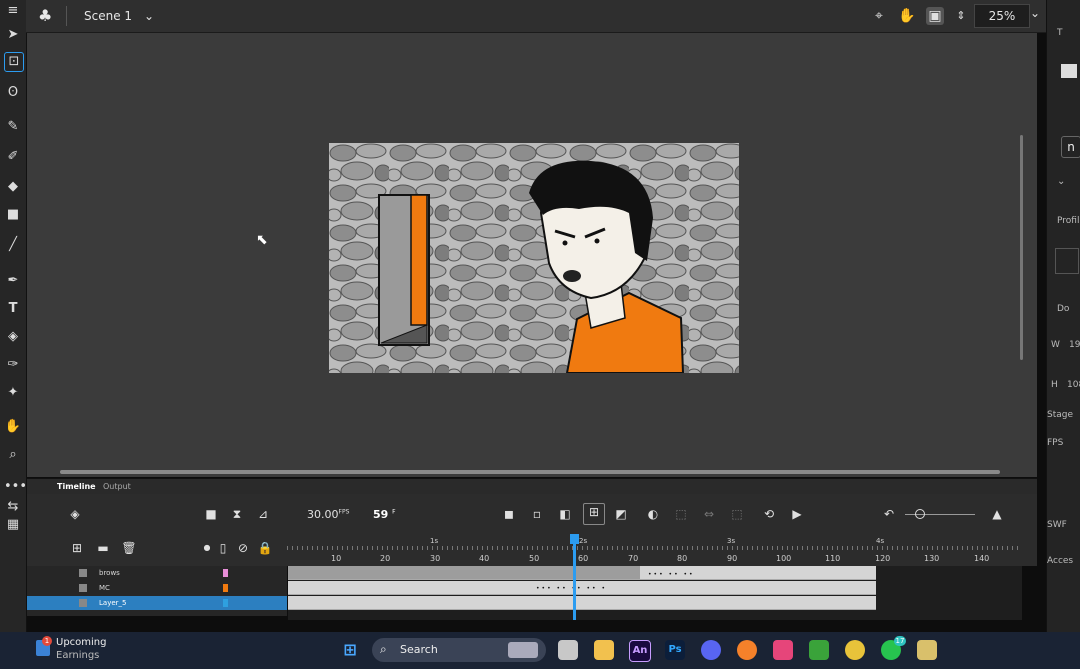 The image size is (1080, 669). I want to click on text-tool-icon: T, so click(13, 309).